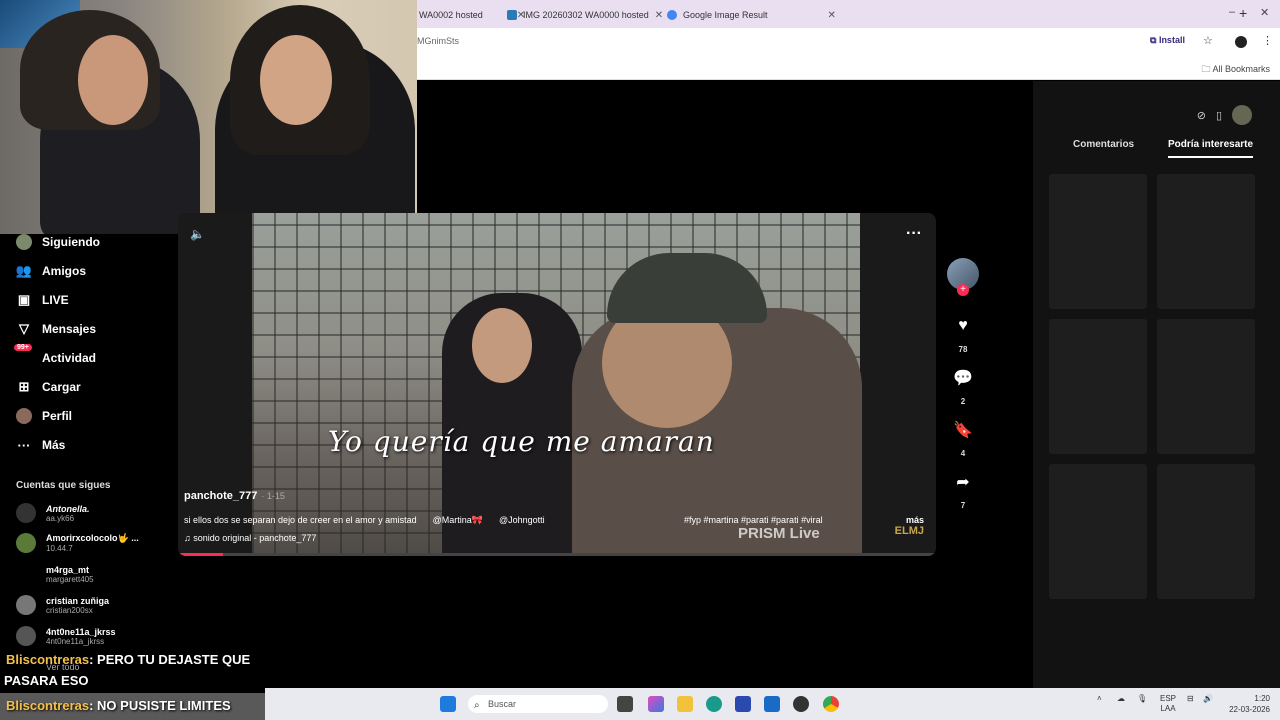 The width and height of the screenshot is (1280, 720). I want to click on sidebar-item-following: Siguiendo, so click(58, 242).